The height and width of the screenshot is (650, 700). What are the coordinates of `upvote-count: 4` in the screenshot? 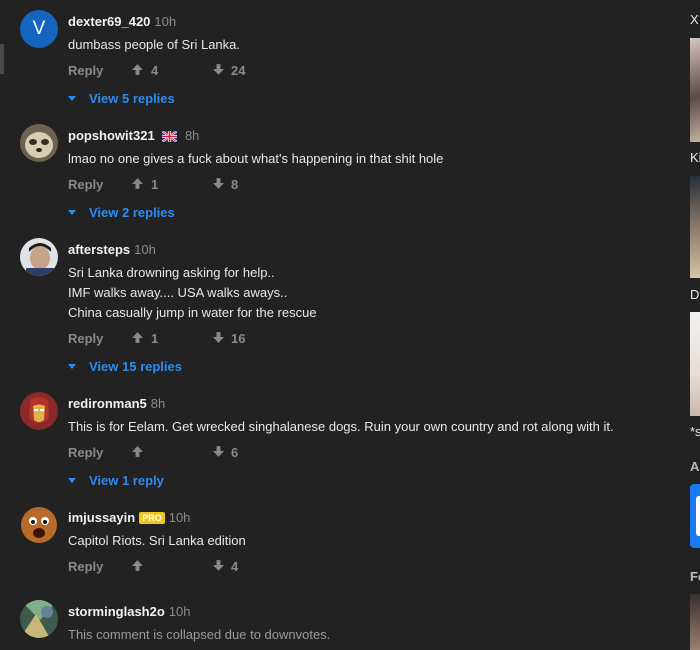 It's located at (155, 70).